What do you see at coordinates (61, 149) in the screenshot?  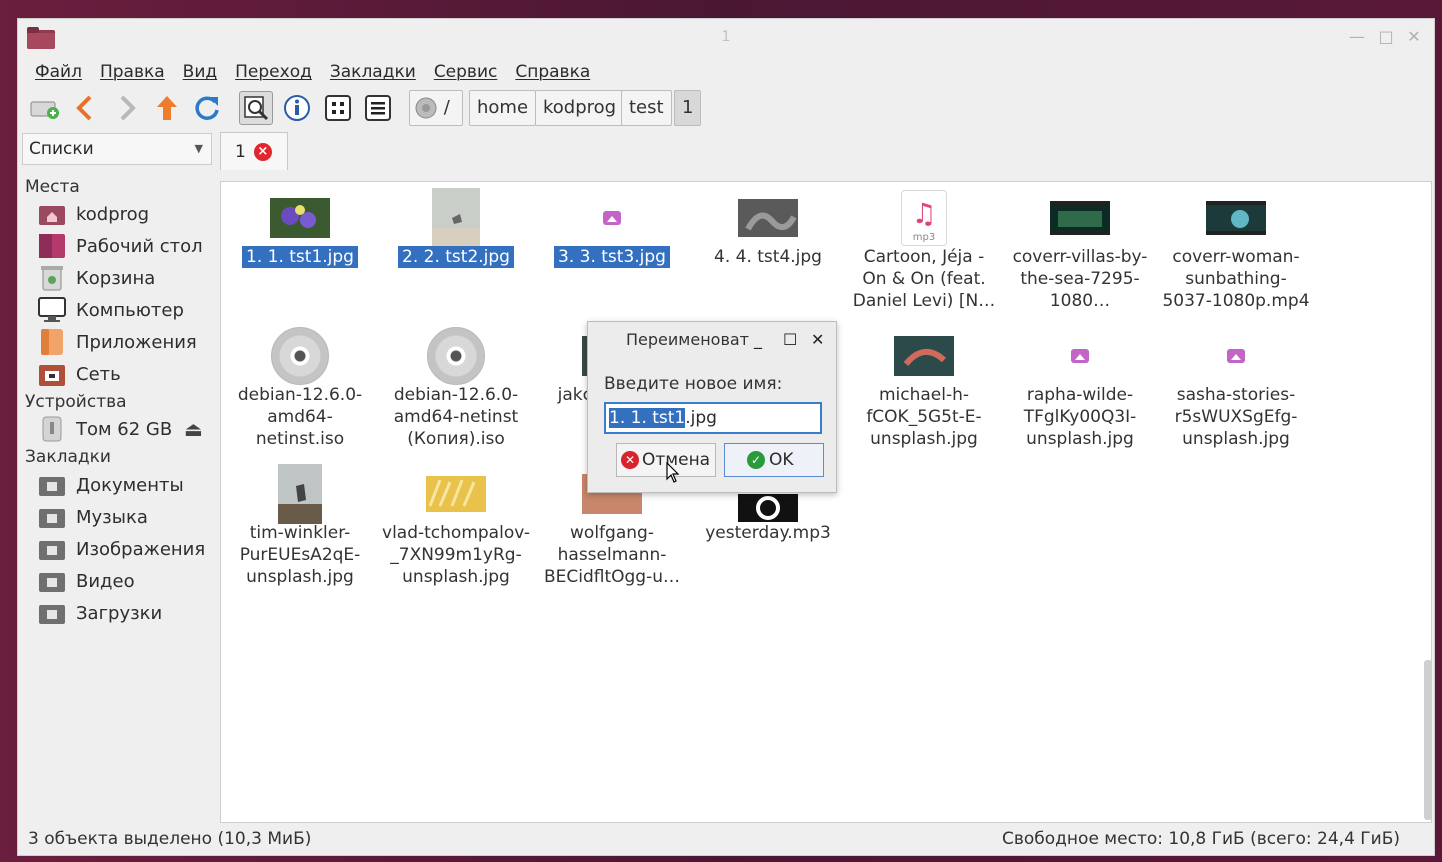 I see `side-pane-mode-label: Списки` at bounding box center [61, 149].